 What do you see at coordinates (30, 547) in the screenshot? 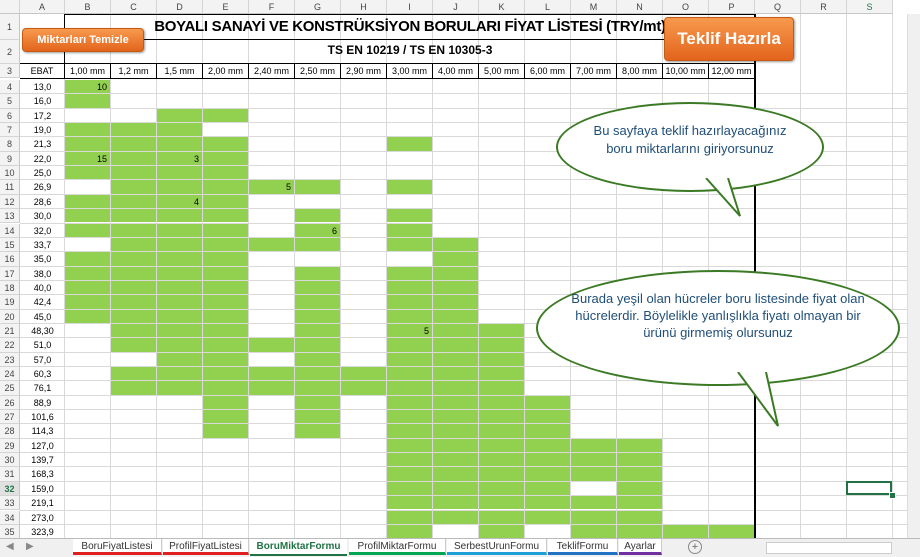
I see `tab-scroll-right: ▶` at bounding box center [30, 547].